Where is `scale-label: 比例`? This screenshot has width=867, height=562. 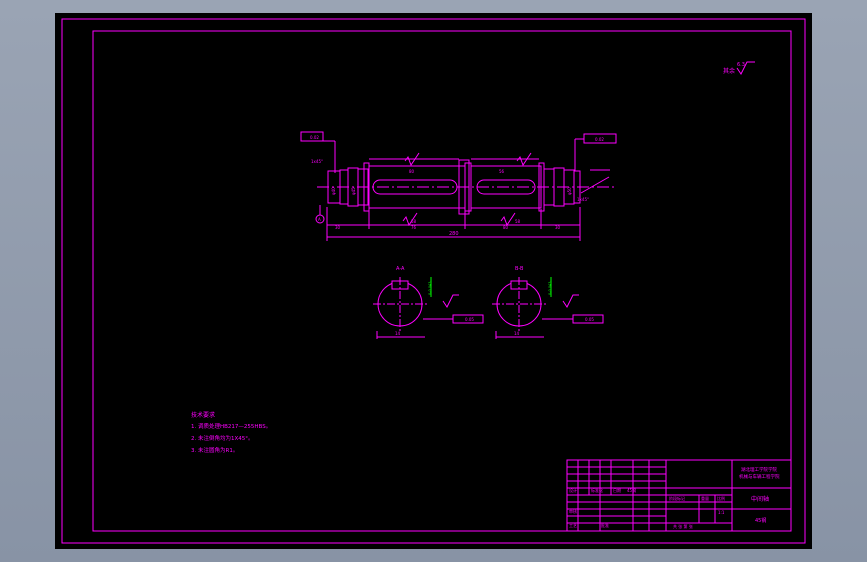 scale-label: 比例 is located at coordinates (721, 498).